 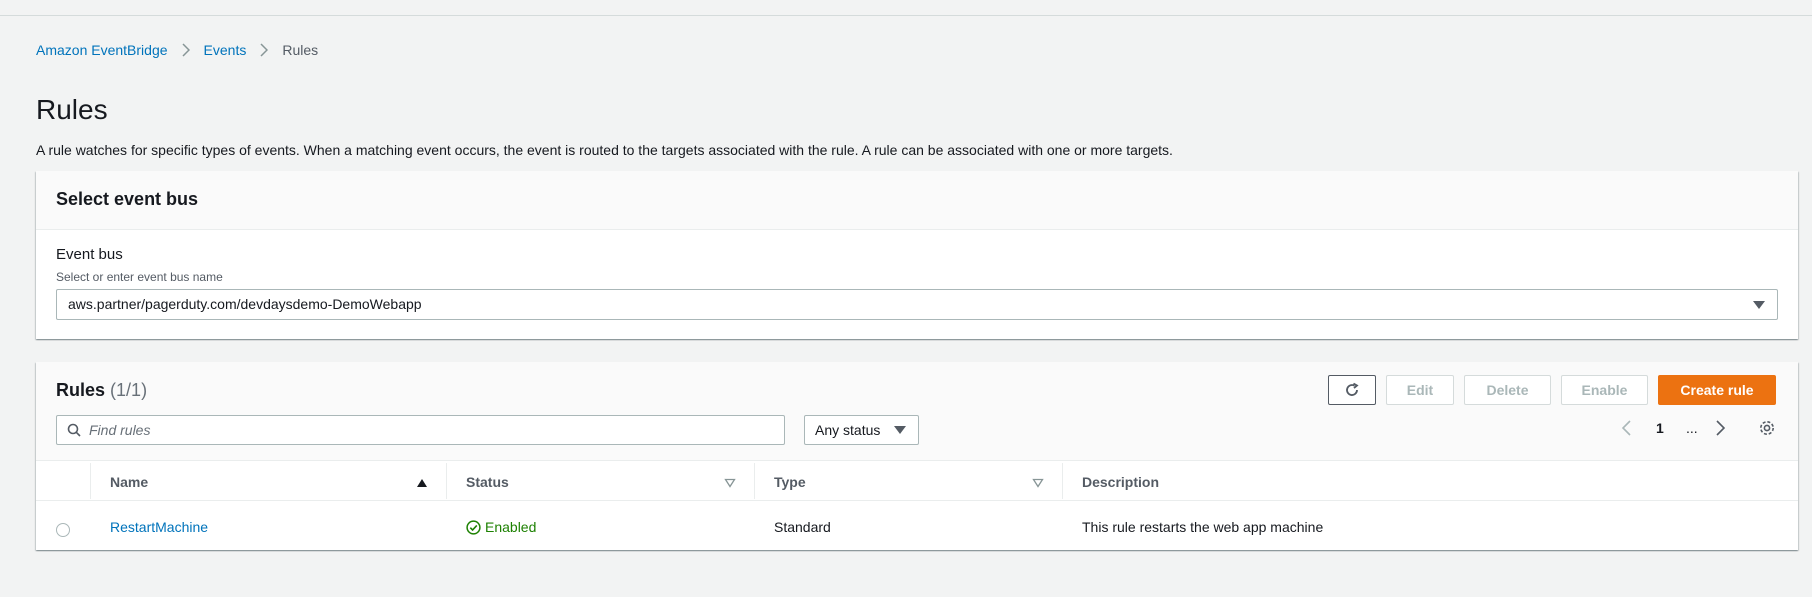 What do you see at coordinates (225, 50) in the screenshot?
I see `breadcrumb-events: Events` at bounding box center [225, 50].